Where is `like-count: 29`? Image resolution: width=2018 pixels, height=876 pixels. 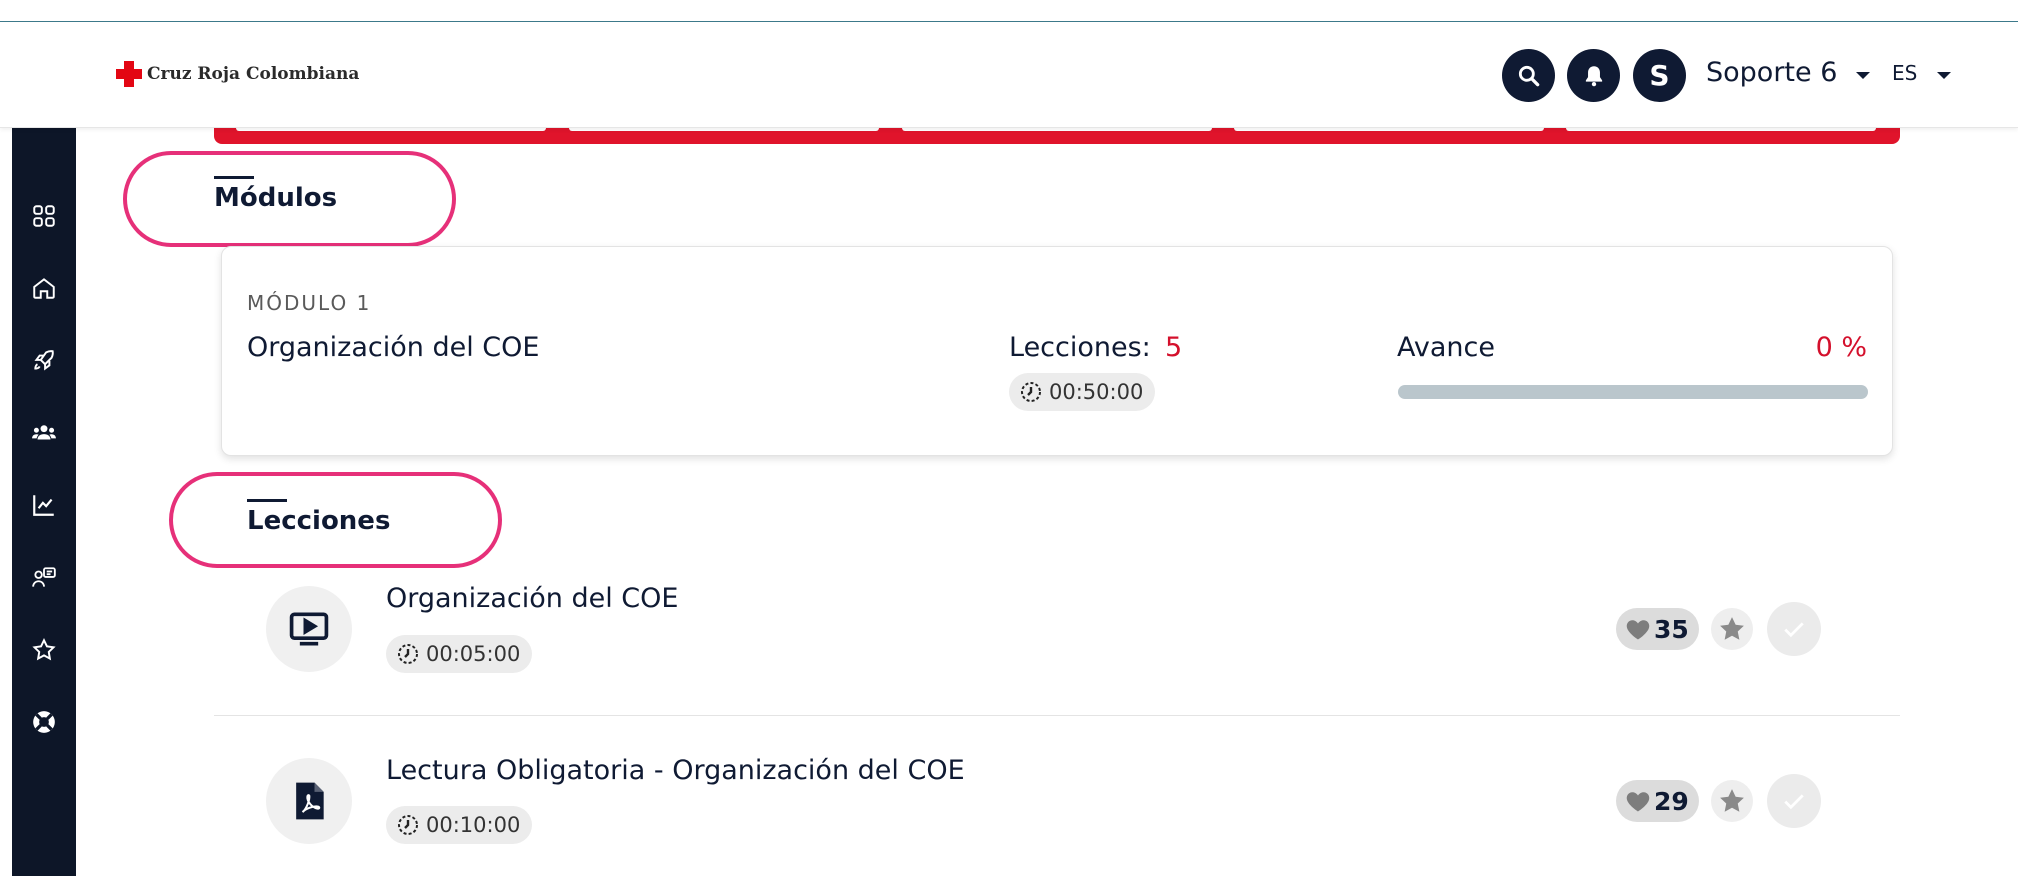
like-count: 29 is located at coordinates (1671, 801).